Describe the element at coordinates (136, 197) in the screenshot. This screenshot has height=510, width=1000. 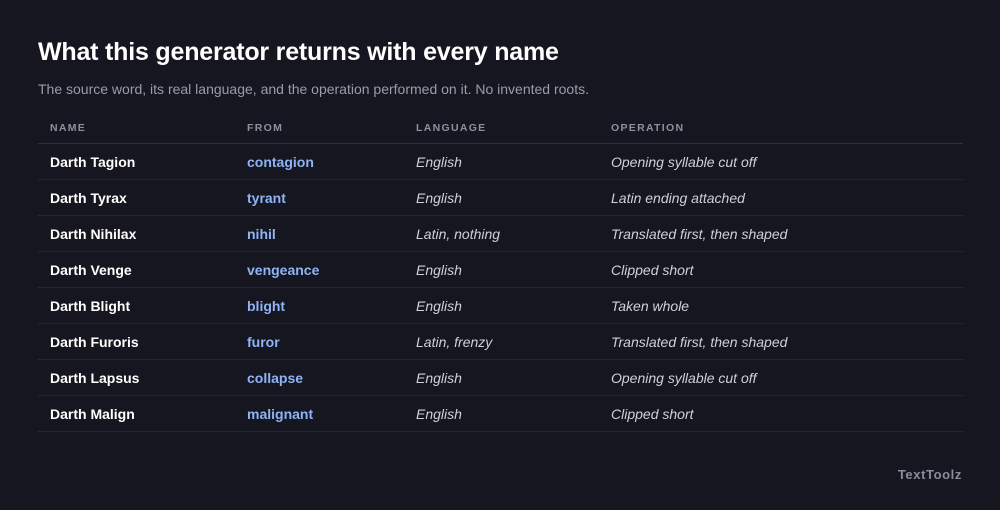
I see `cell-name: Darth Tyrax` at that location.